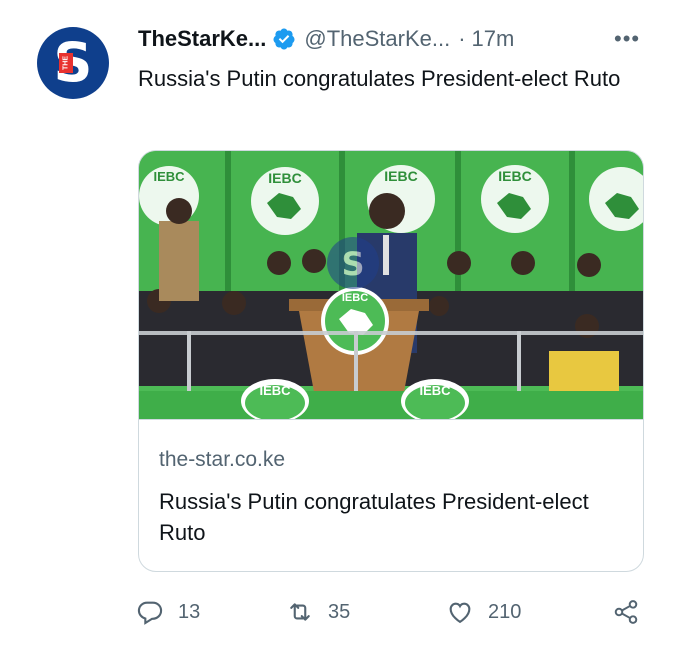  What do you see at coordinates (285, 201) in the screenshot?
I see `iebc-logo-2: IEBC` at bounding box center [285, 201].